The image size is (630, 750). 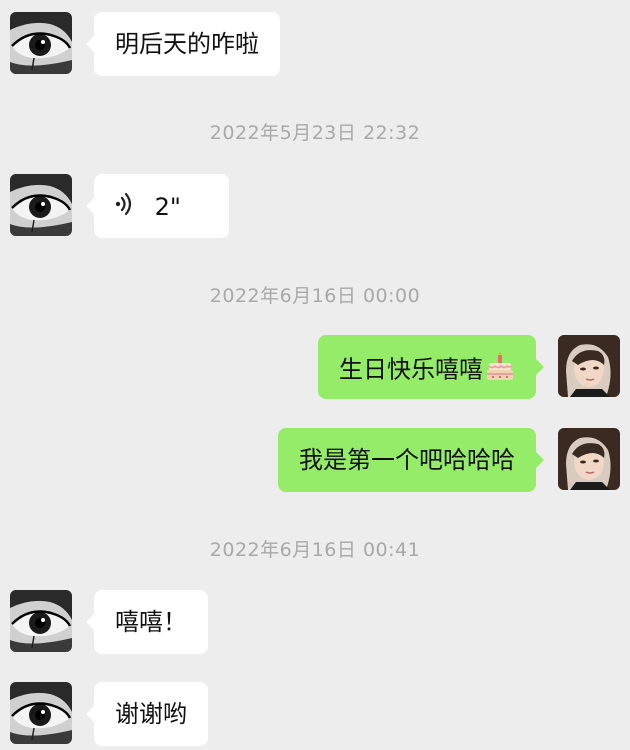 What do you see at coordinates (411, 369) in the screenshot?
I see `message-text: 生日快乐嘻嘻` at bounding box center [411, 369].